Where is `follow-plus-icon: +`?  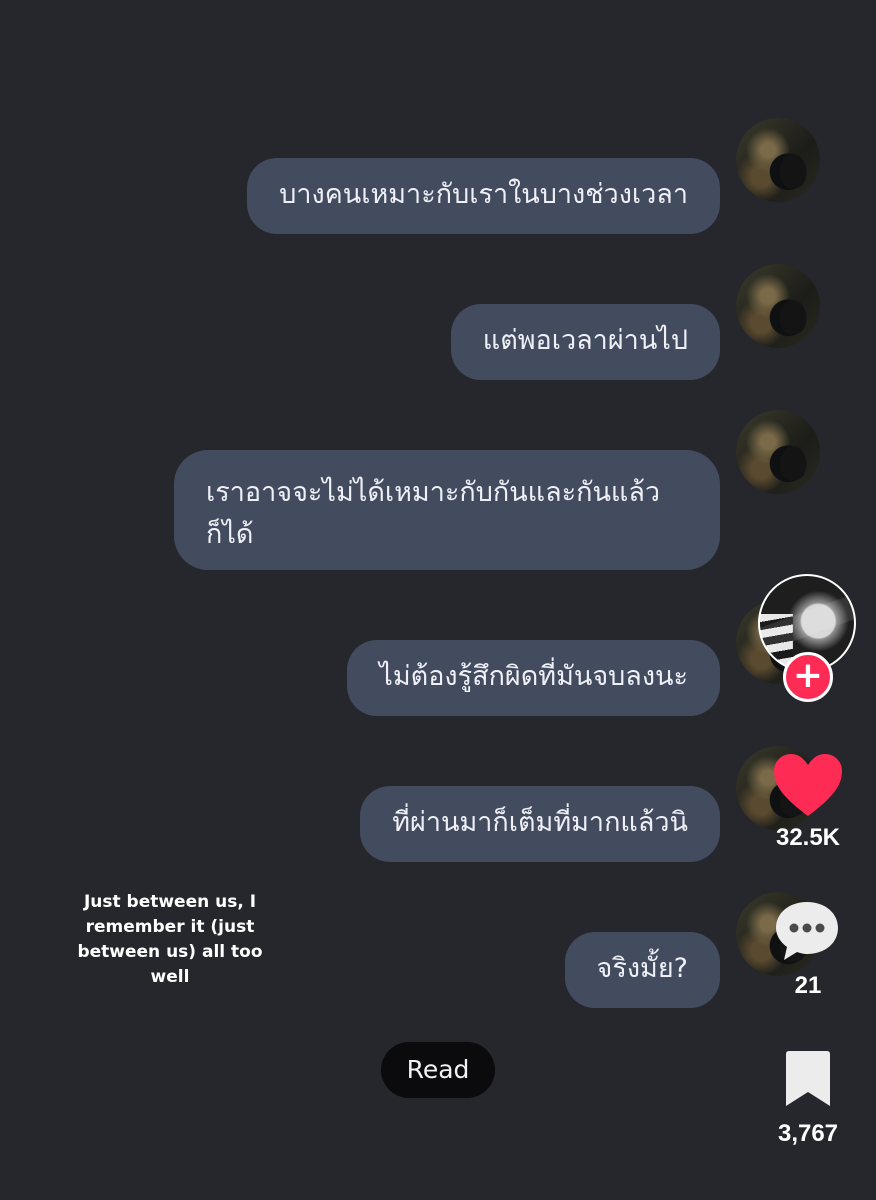 follow-plus-icon: + is located at coordinates (808, 677).